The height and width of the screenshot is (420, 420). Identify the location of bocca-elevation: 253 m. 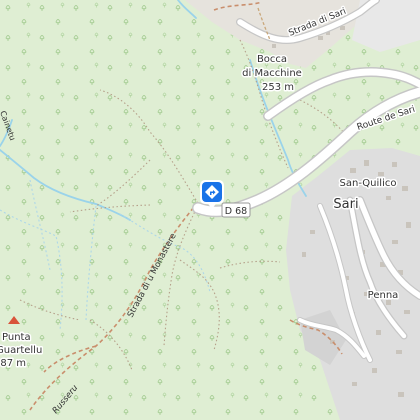
(278, 87).